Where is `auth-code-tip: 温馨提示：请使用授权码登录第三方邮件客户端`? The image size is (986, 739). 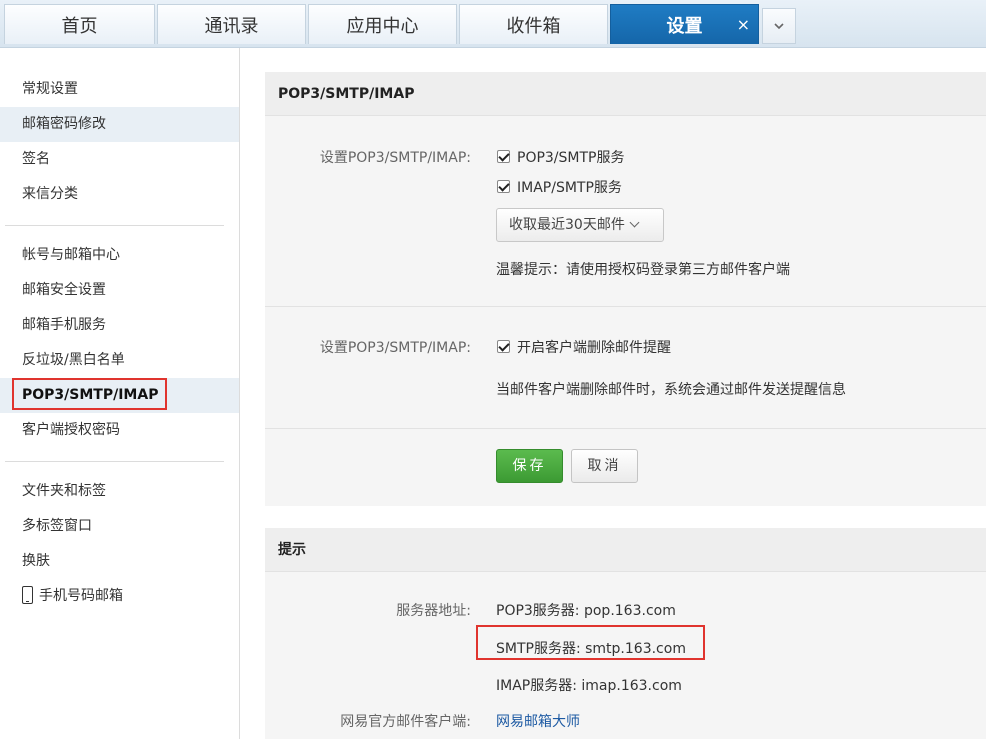 auth-code-tip: 温馨提示：请使用授权码登录第三方邮件客户端 is located at coordinates (643, 270).